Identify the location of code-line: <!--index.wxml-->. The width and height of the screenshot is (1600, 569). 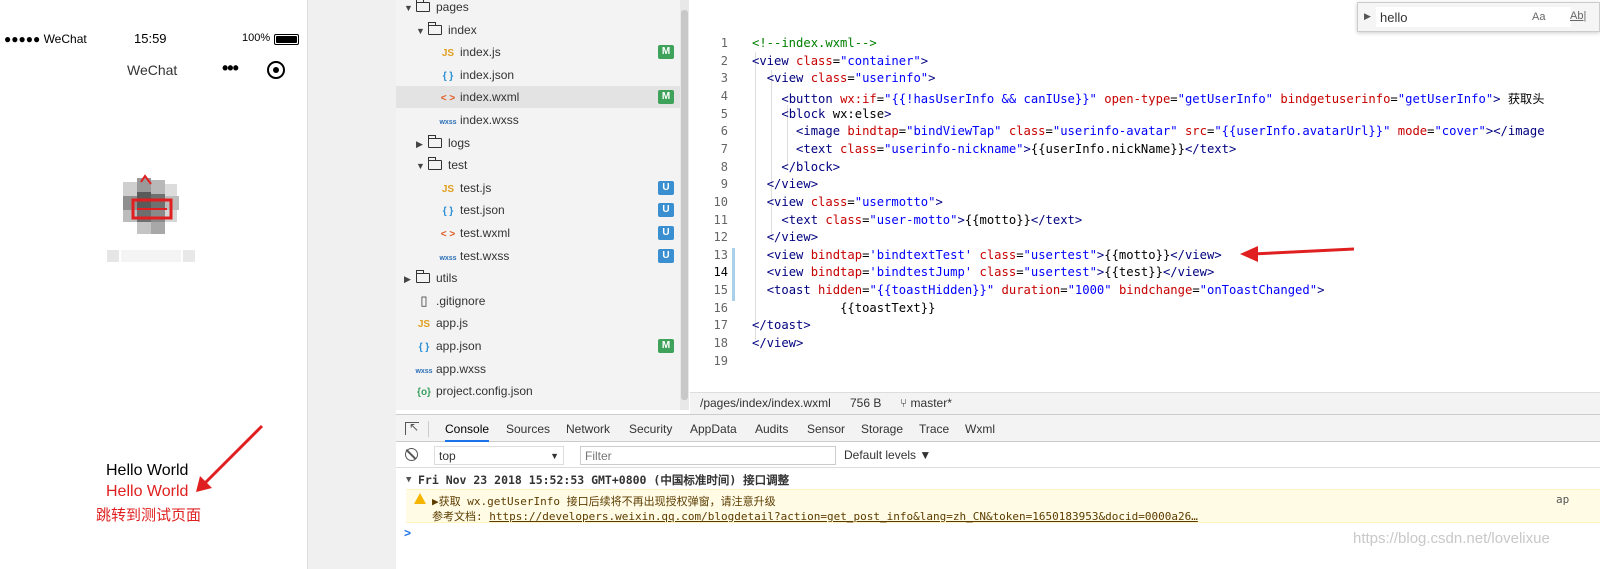
(814, 43).